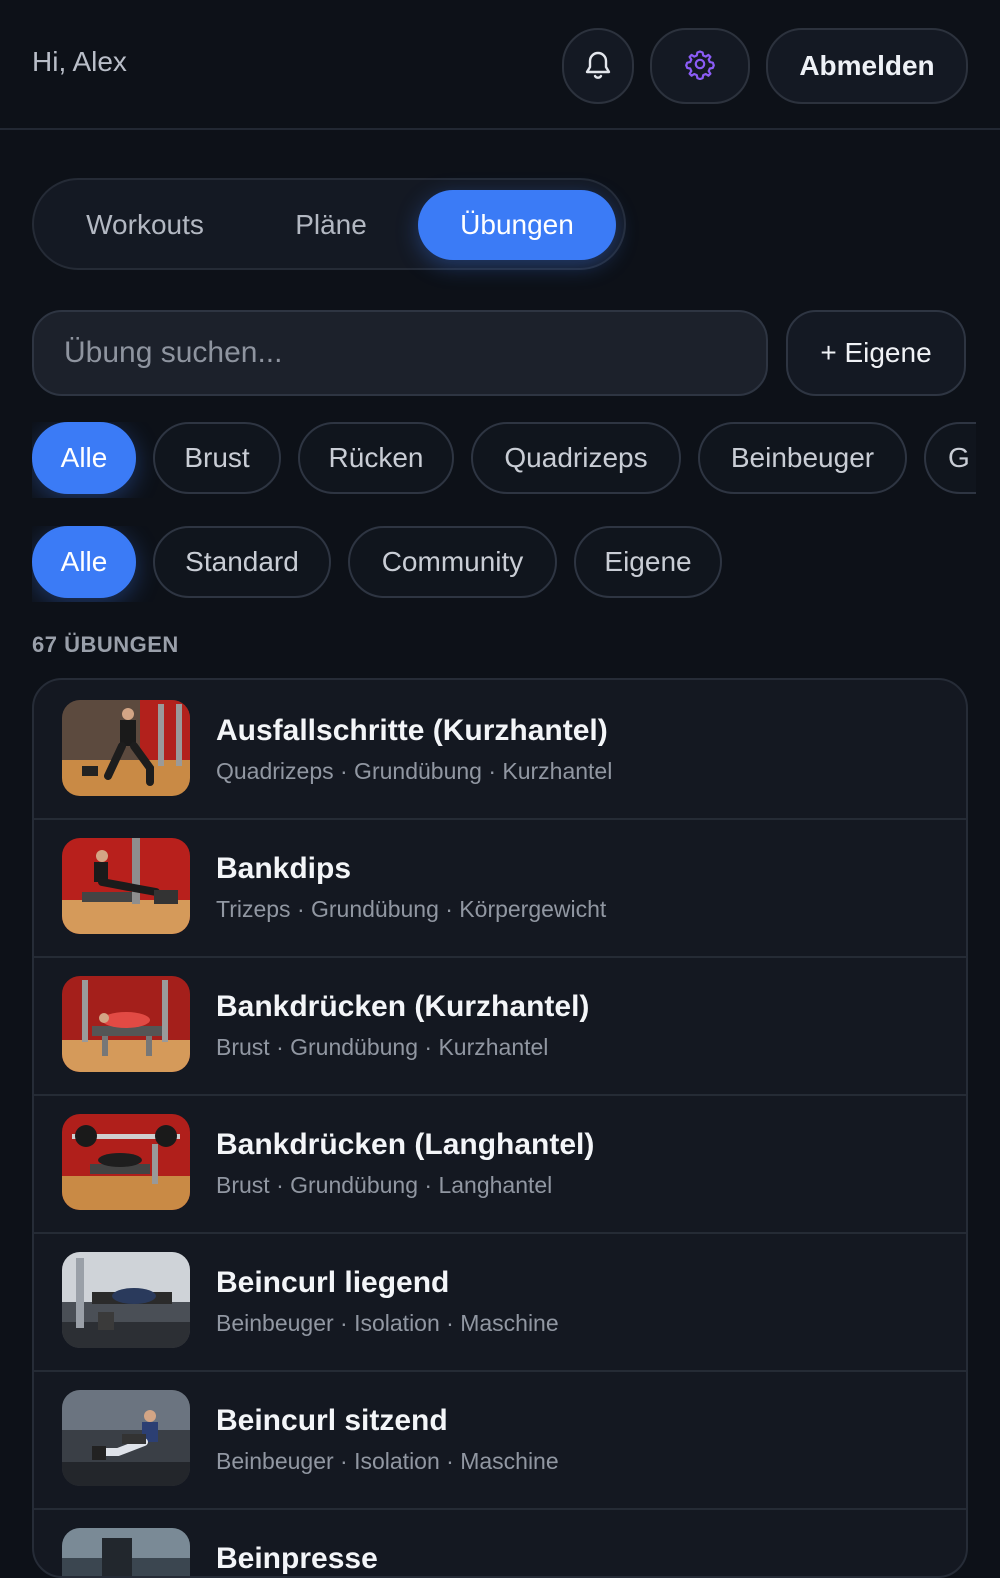 This screenshot has width=1000, height=1578. What do you see at coordinates (867, 66) in the screenshot?
I see `logout-button: Abmelden` at bounding box center [867, 66].